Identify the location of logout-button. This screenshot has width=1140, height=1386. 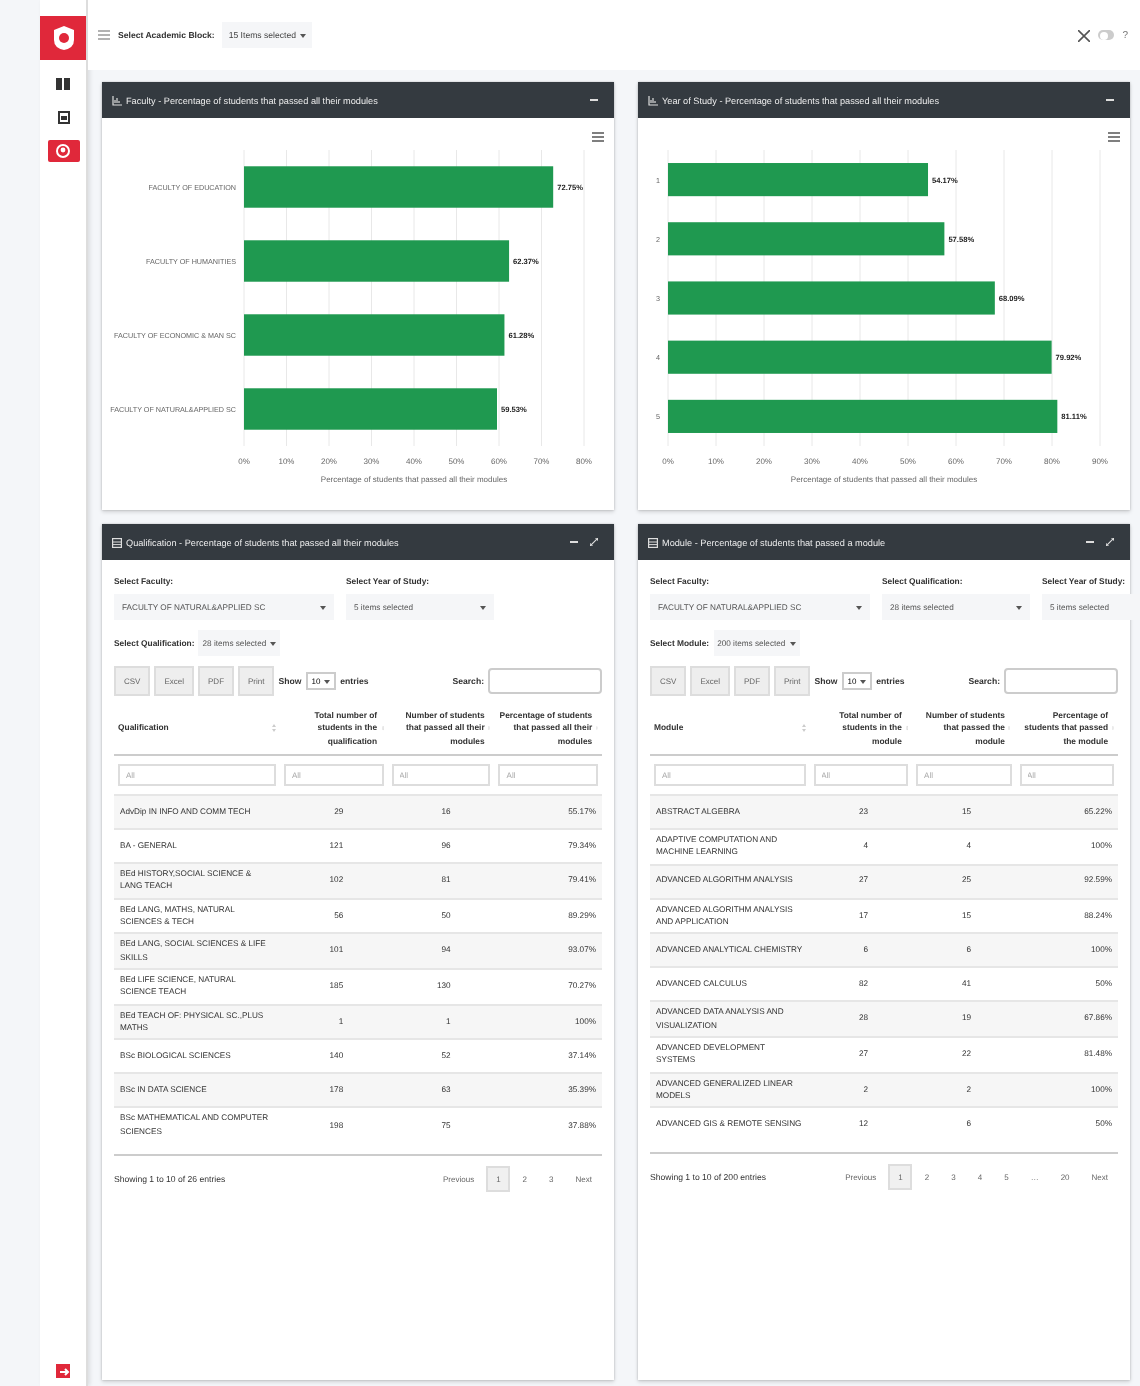
(63, 1371).